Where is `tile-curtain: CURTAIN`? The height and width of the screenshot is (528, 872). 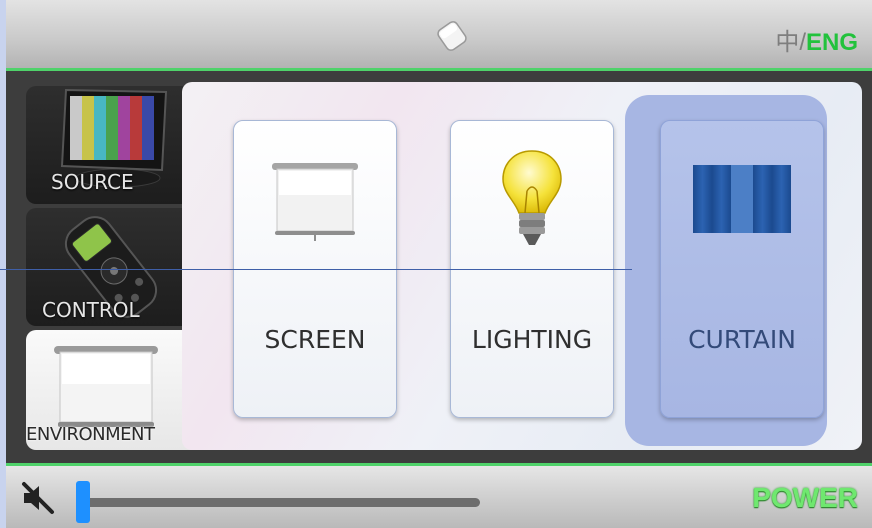
tile-curtain: CURTAIN is located at coordinates (742, 269).